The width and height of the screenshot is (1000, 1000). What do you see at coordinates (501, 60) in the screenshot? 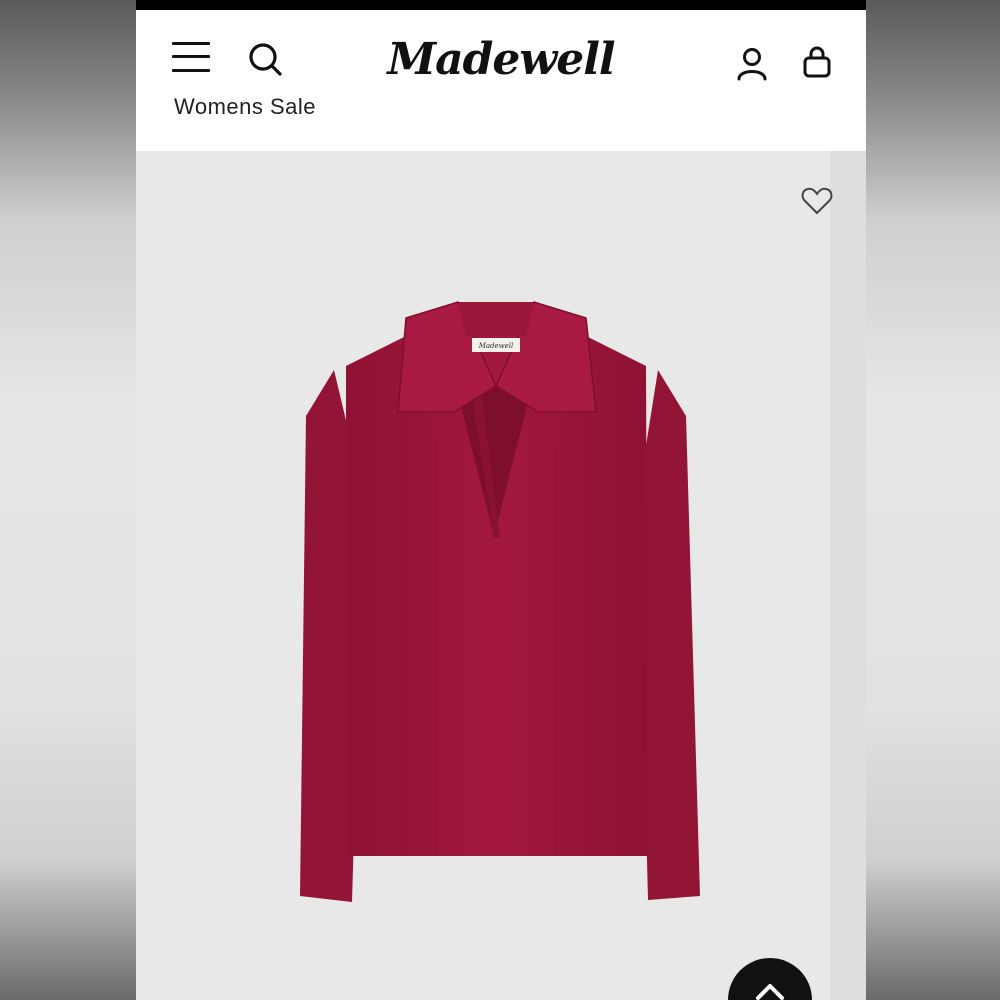
I see `brand-logo: Madewell` at bounding box center [501, 60].